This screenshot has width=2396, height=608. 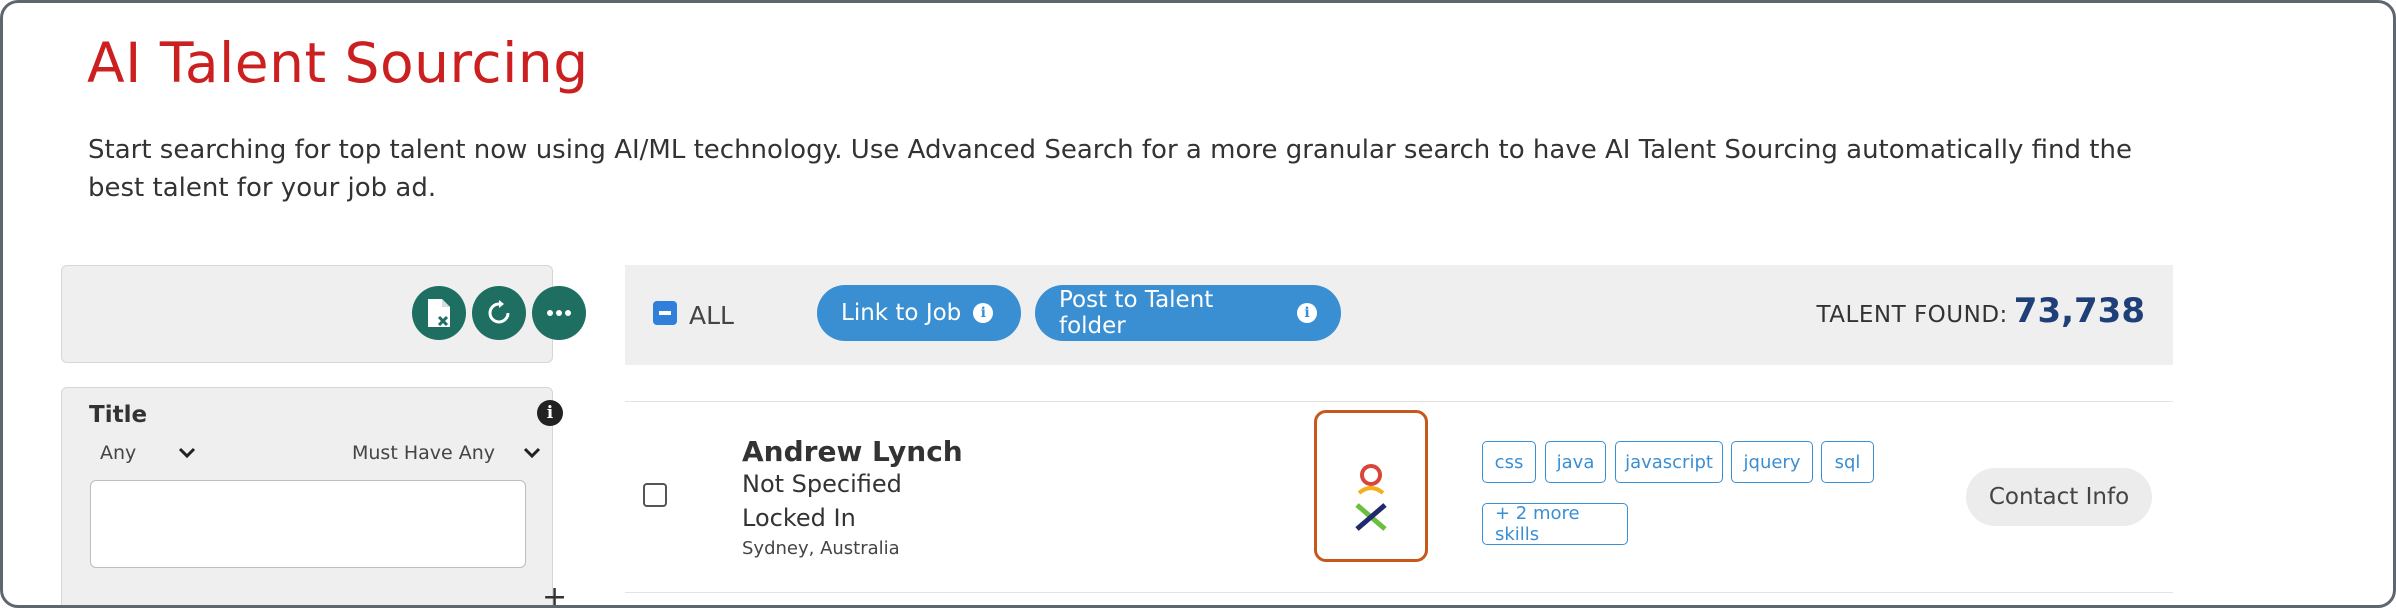 I want to click on post-to-talent-folder-button: Post to Talent folder i, so click(x=1188, y=313).